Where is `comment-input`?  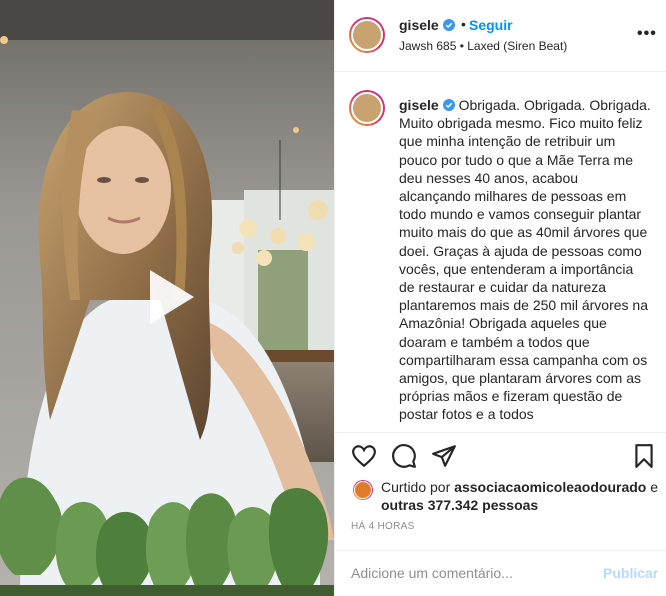 comment-input is located at coordinates (461, 573).